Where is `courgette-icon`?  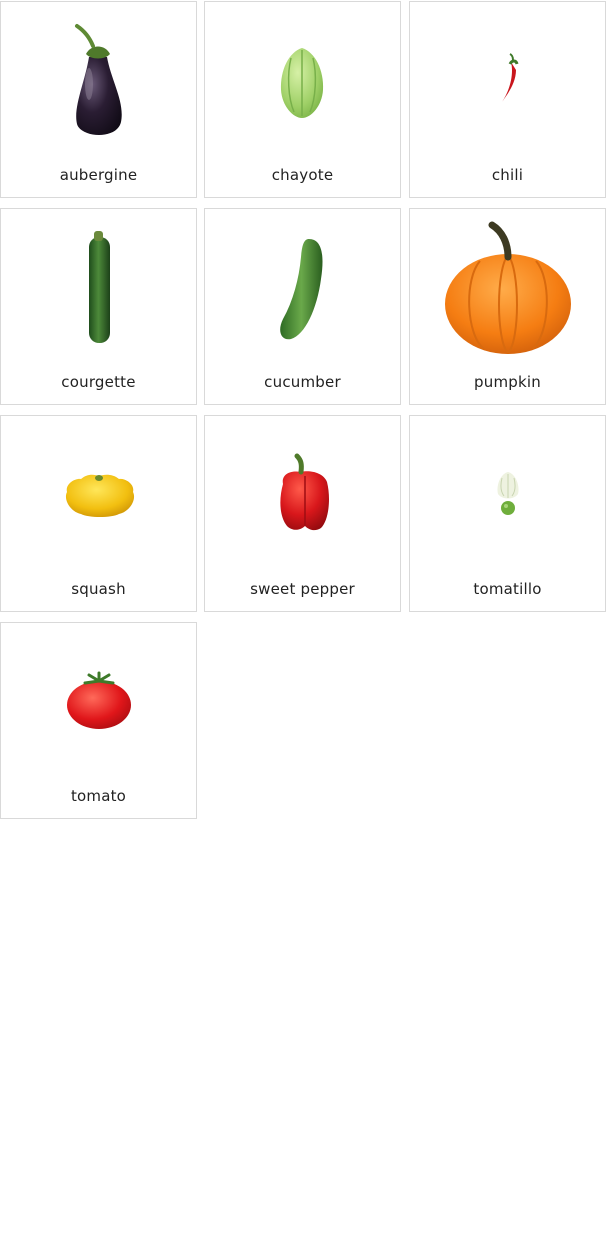
courgette-icon is located at coordinates (98, 284).